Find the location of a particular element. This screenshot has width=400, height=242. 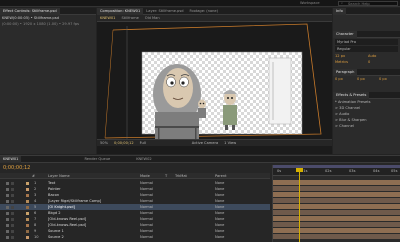

viewer-controls-bar: 50% 0;00;00;12 Full Active Camera 1 View is located at coordinates (214, 142).